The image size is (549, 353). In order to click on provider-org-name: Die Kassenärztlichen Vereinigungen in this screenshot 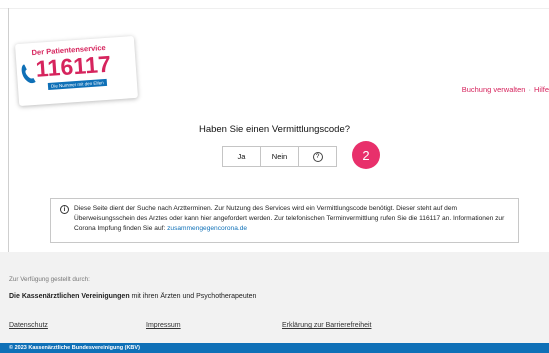, I will do `click(69, 296)`.